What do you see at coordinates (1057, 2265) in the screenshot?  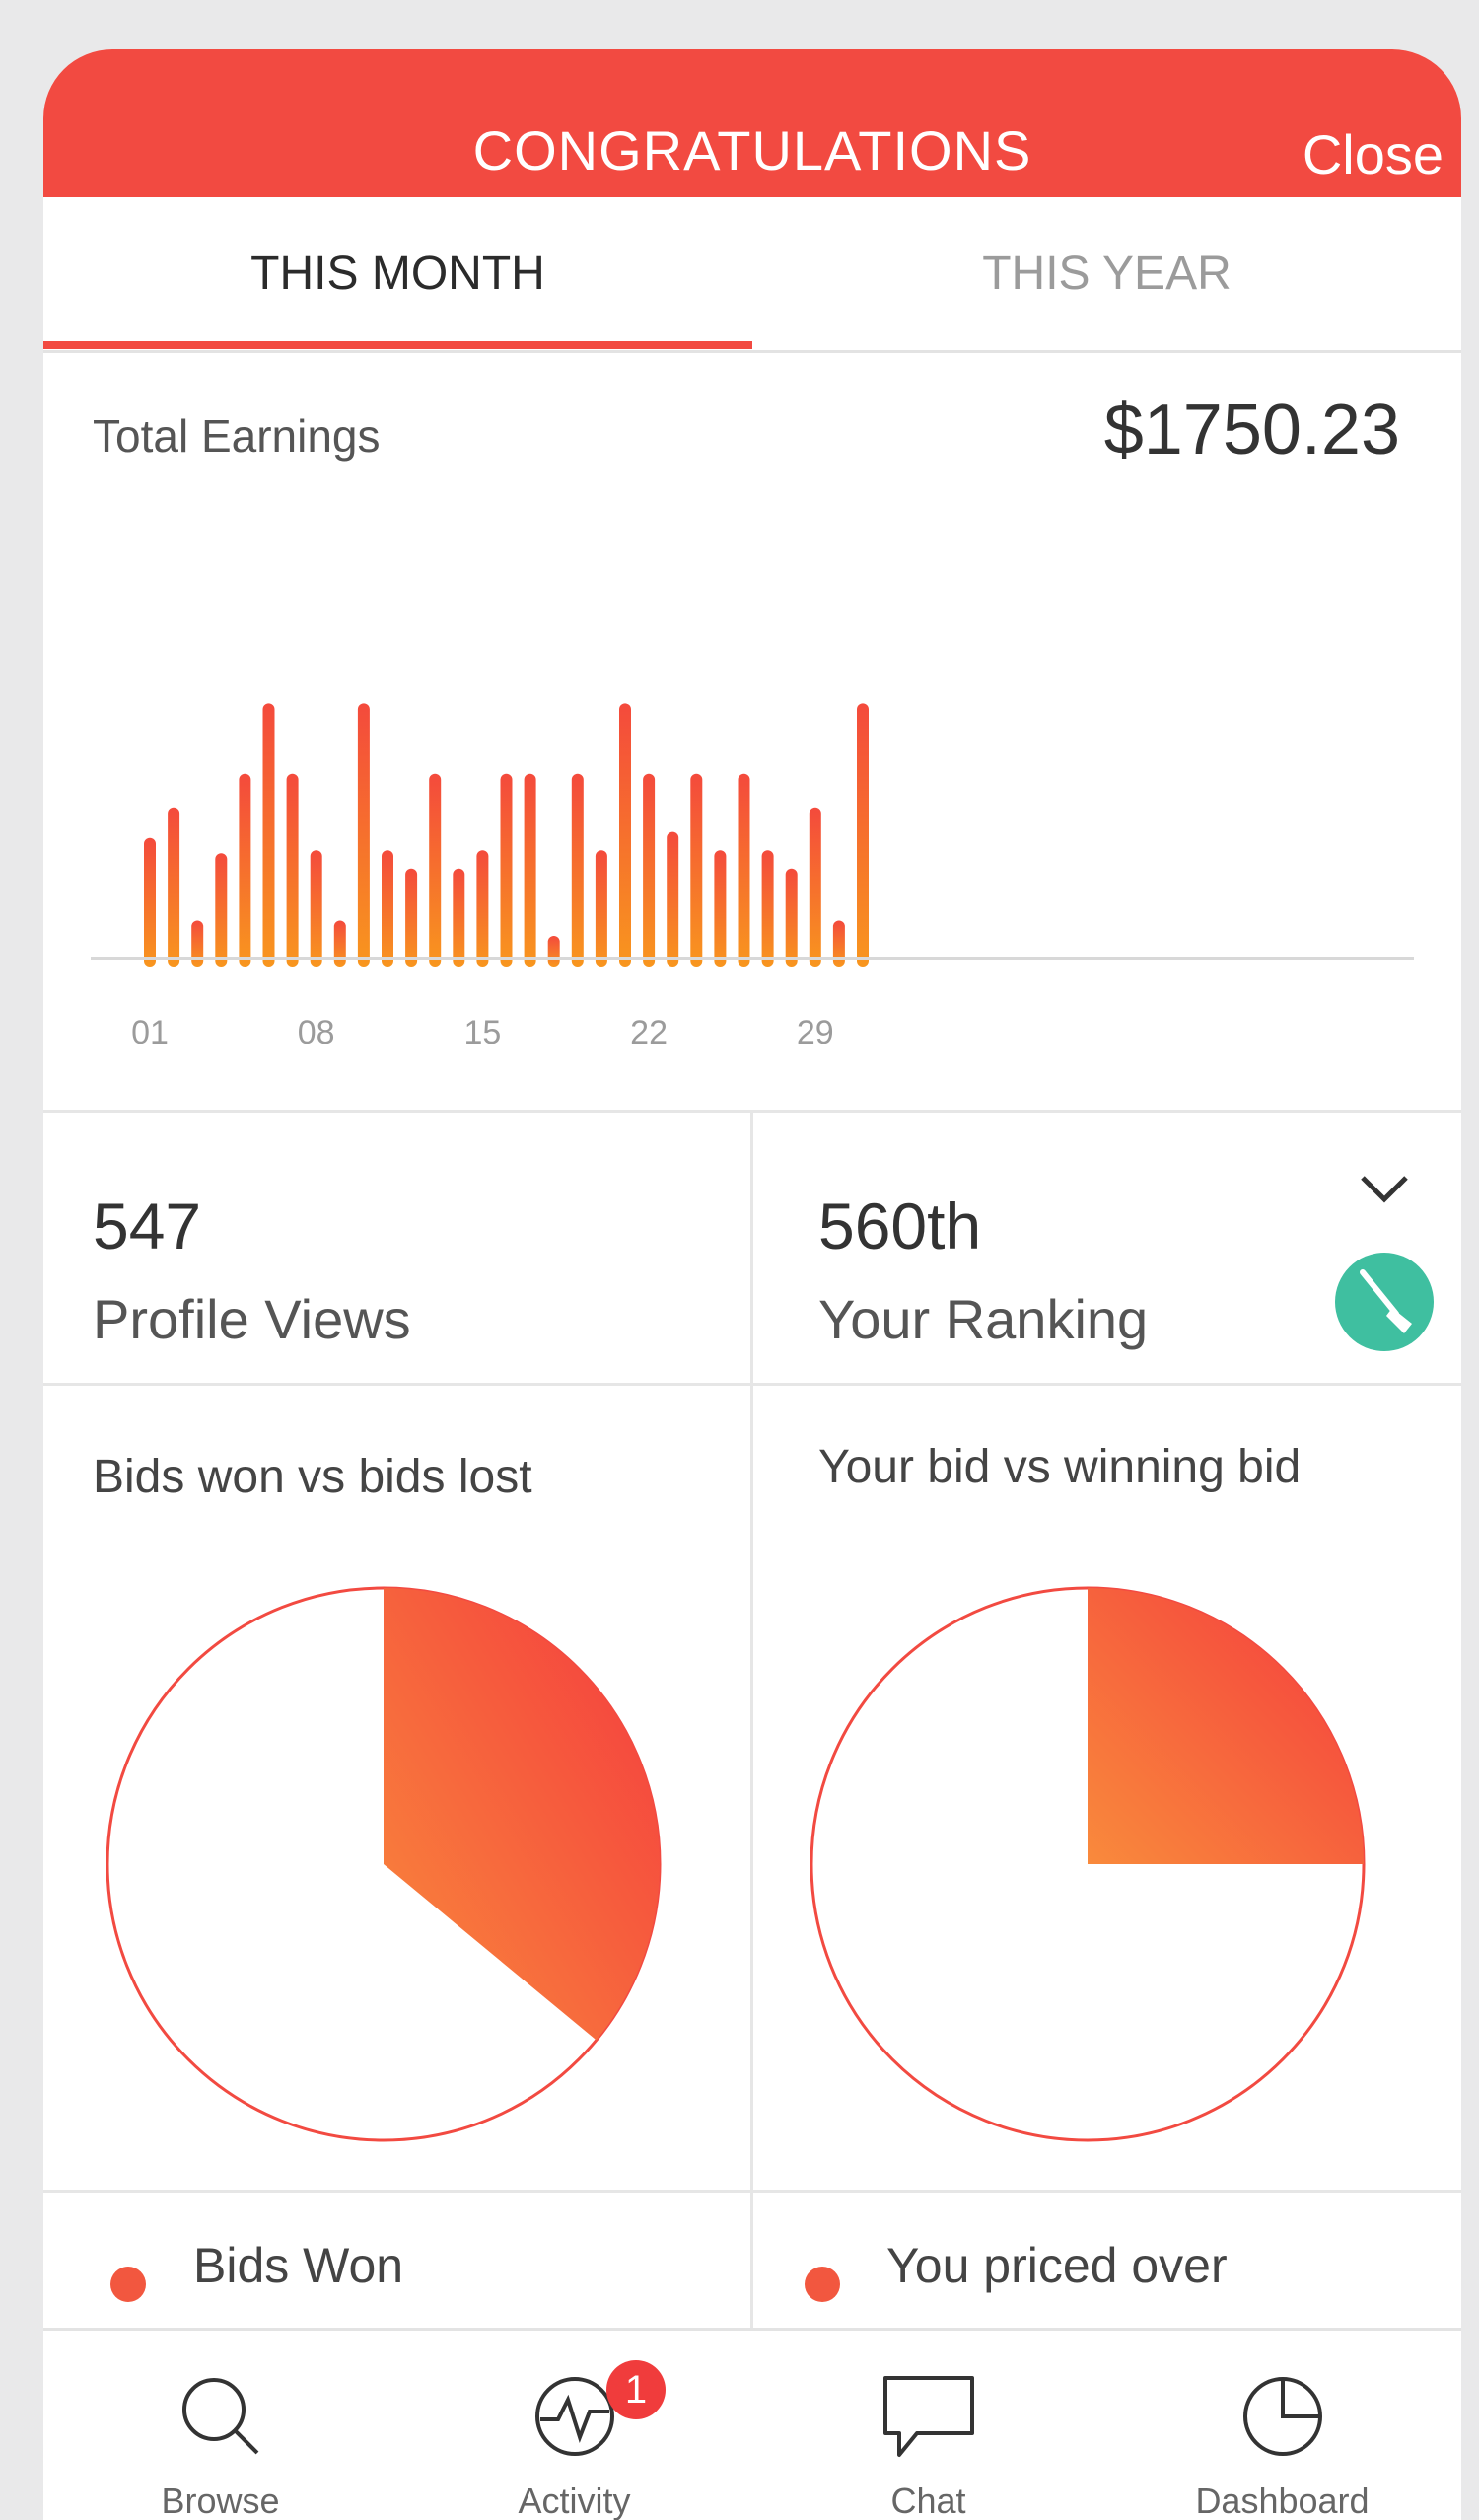 I see `legend-priced-over: You priced over` at bounding box center [1057, 2265].